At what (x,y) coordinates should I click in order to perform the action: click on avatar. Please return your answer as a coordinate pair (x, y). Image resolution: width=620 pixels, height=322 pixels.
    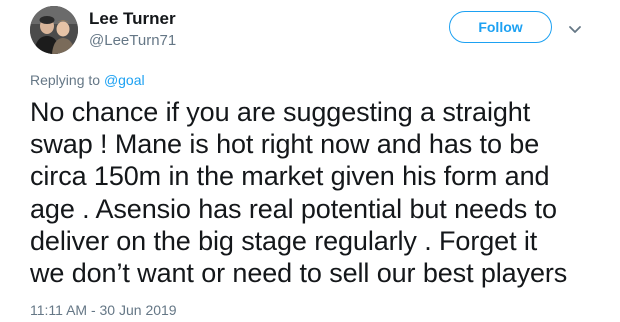
    Looking at the image, I should click on (54, 30).